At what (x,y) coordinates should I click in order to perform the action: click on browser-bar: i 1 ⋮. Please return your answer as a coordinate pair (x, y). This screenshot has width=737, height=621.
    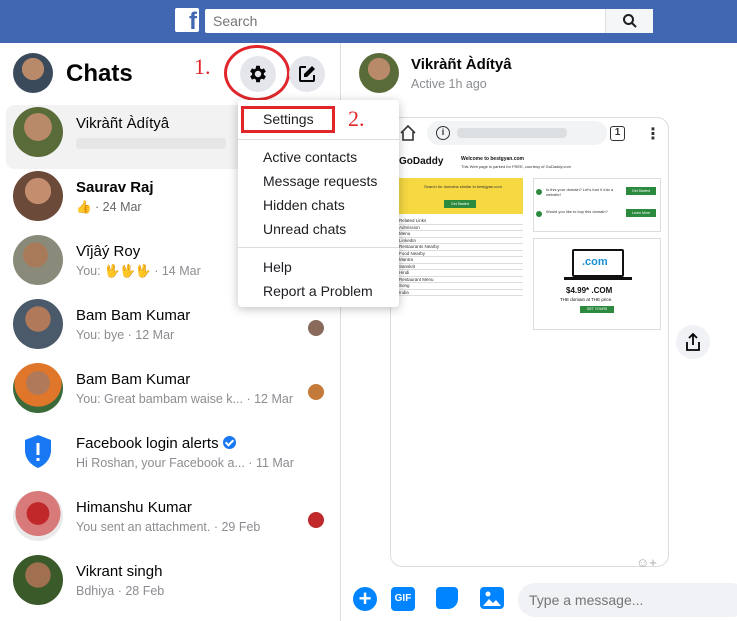
    Looking at the image, I should click on (529, 133).